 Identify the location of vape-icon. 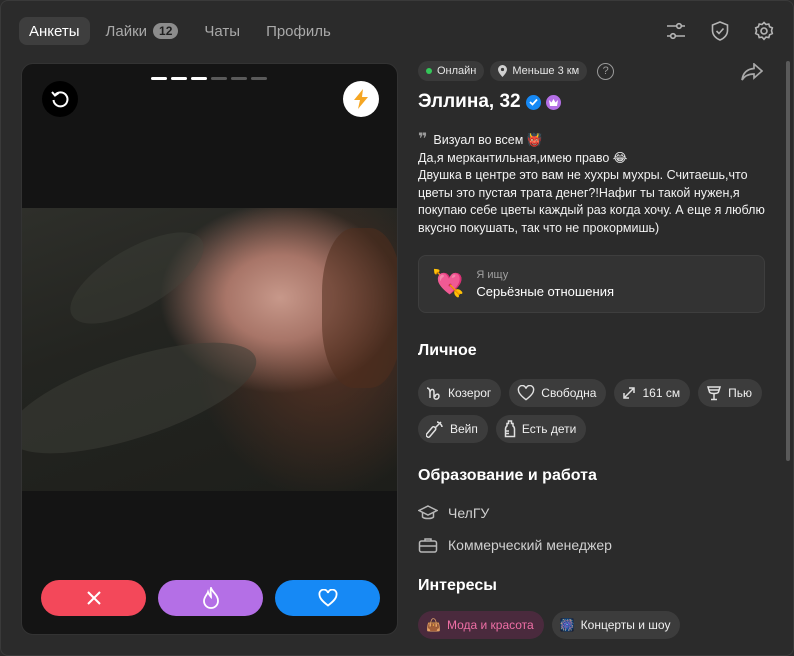
(434, 429).